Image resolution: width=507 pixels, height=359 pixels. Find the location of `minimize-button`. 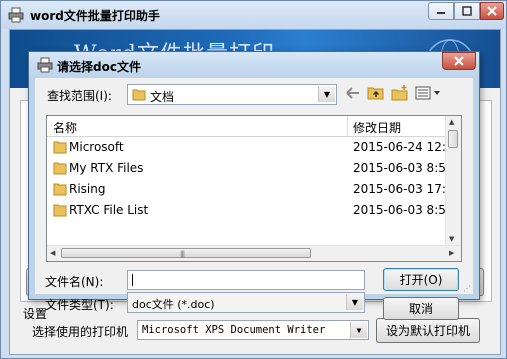

minimize-button is located at coordinates (441, 11).